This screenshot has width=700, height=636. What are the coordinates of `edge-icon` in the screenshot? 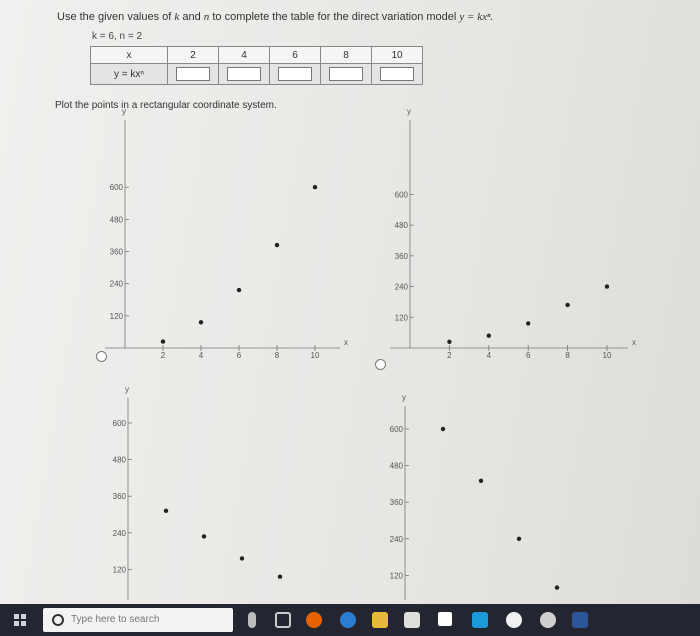 It's located at (348, 620).